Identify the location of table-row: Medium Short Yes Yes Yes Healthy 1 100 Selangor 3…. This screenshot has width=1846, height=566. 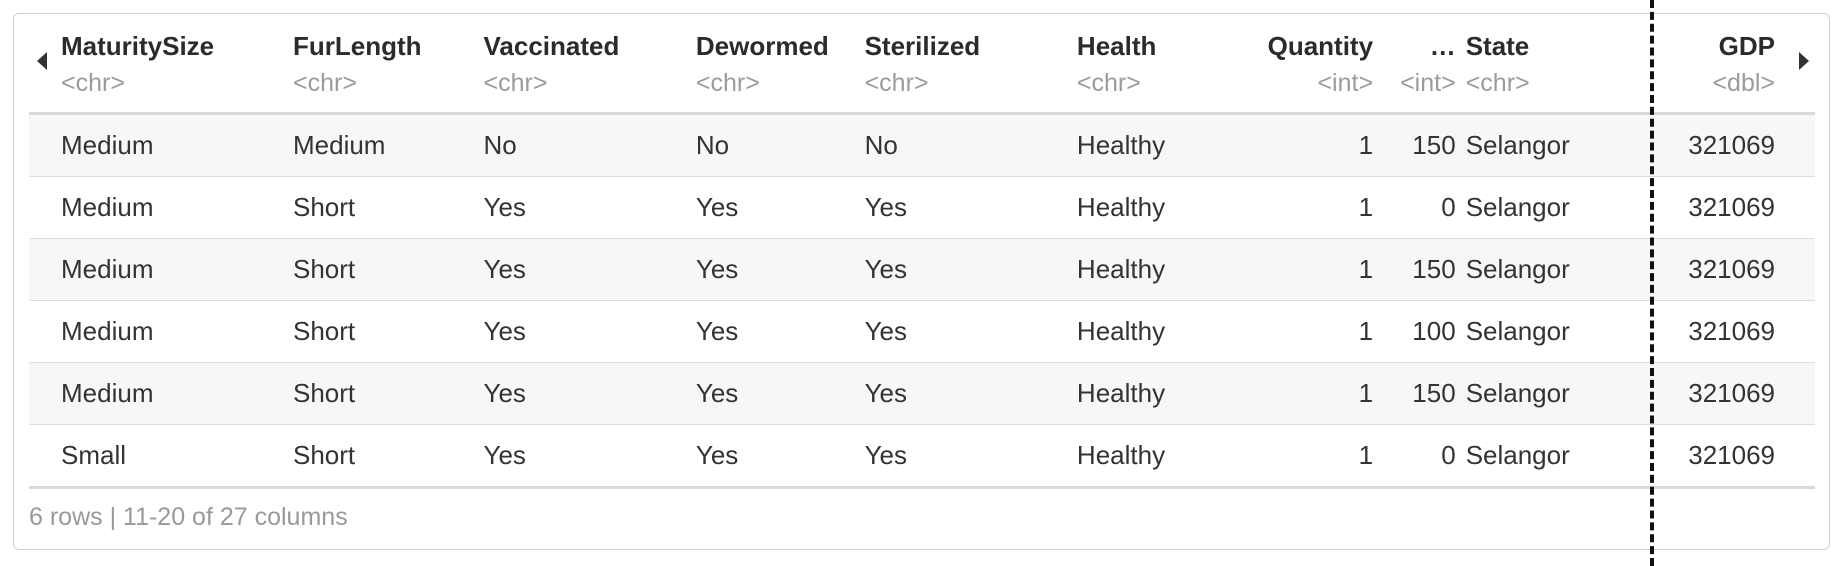
(922, 331).